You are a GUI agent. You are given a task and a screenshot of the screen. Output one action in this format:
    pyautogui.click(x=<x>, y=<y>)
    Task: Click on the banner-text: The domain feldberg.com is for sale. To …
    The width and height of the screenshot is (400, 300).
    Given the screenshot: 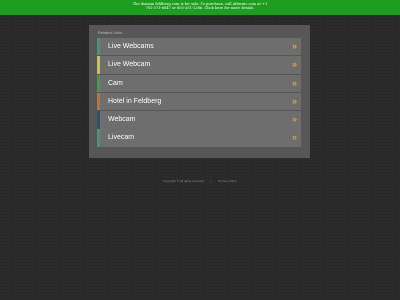 What is the action you would take?
    pyautogui.click(x=200, y=6)
    